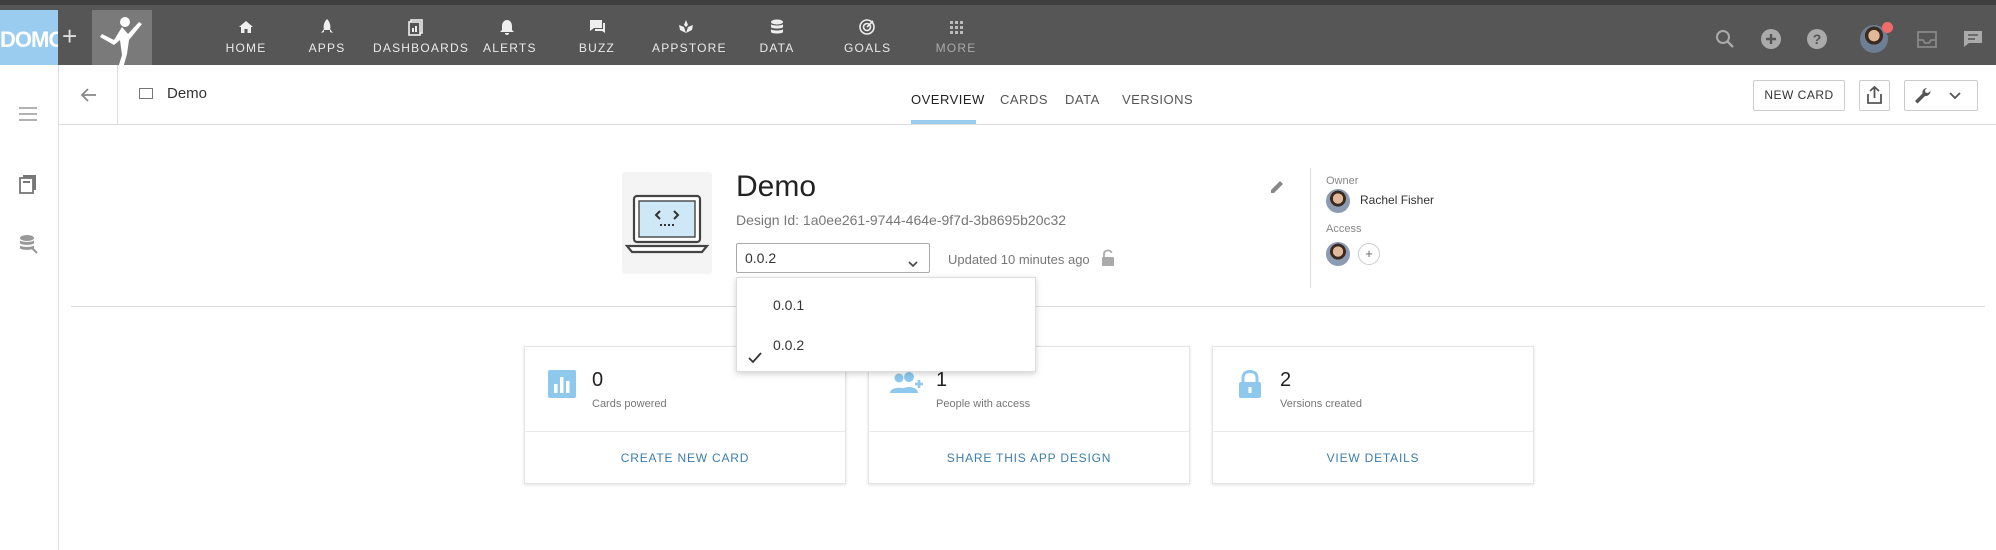 The width and height of the screenshot is (1996, 550). What do you see at coordinates (1973, 39) in the screenshot?
I see `messages-icon` at bounding box center [1973, 39].